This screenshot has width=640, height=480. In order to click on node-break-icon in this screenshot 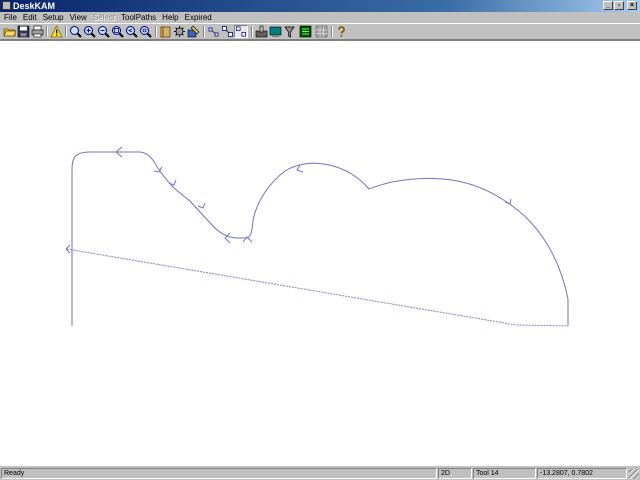, I will do `click(241, 31)`.